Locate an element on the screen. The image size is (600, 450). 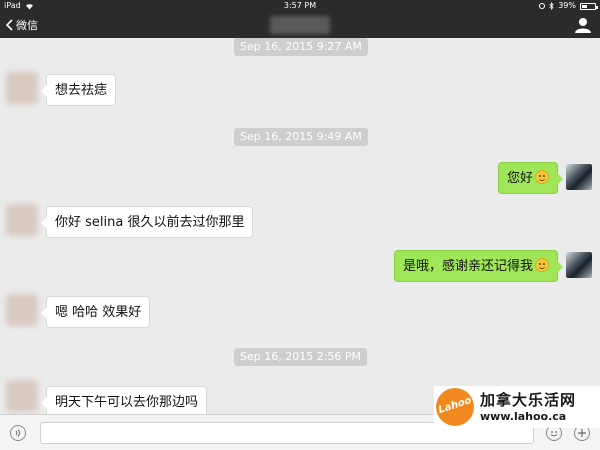
bluetooth-icon is located at coordinates (551, 6).